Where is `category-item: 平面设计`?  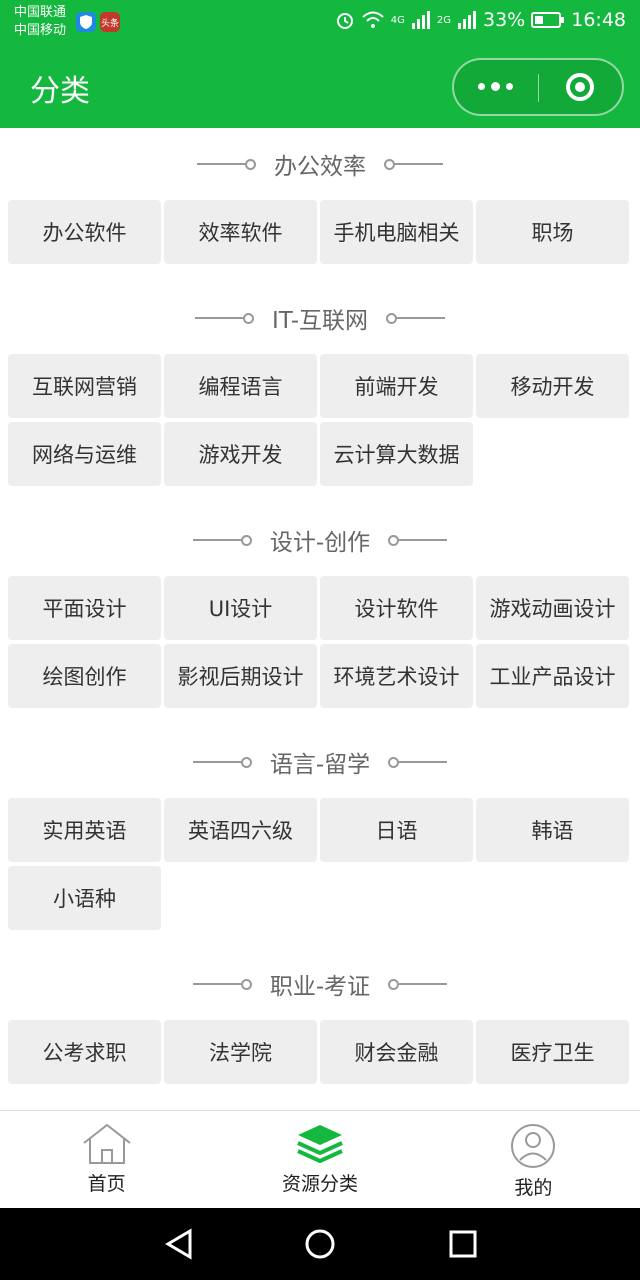 category-item: 平面设计 is located at coordinates (84, 608).